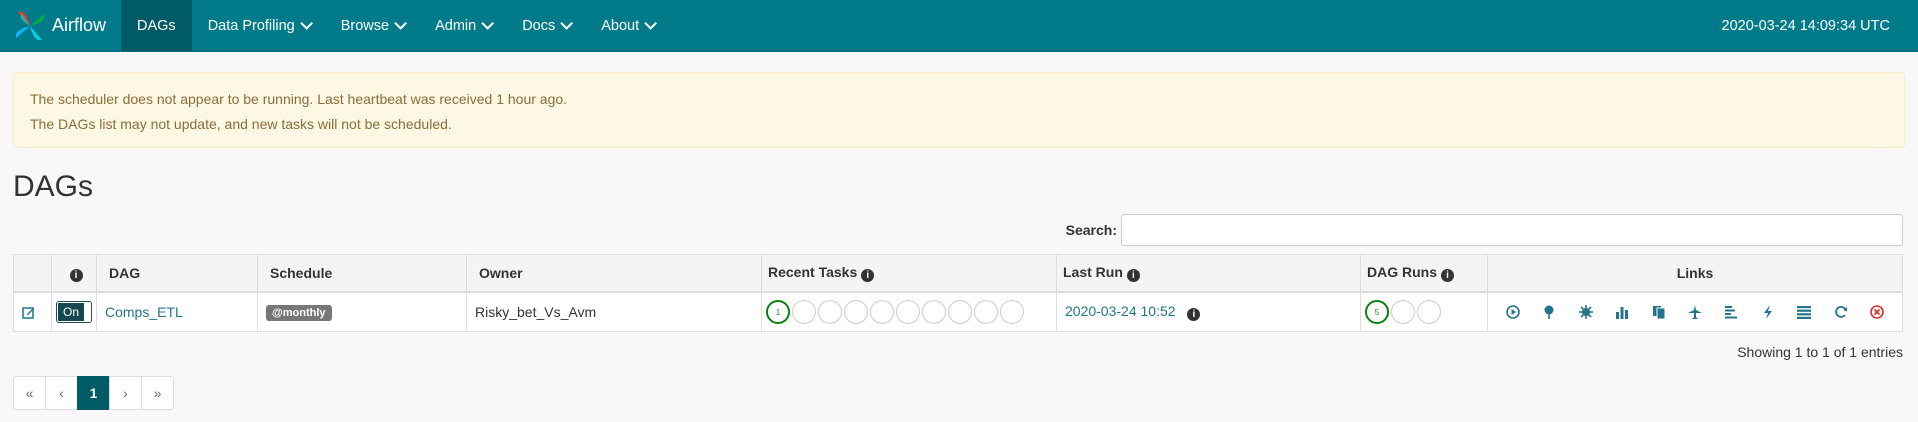 Image resolution: width=1918 pixels, height=422 pixels. What do you see at coordinates (620, 25) in the screenshot?
I see `nav-about-label: About` at bounding box center [620, 25].